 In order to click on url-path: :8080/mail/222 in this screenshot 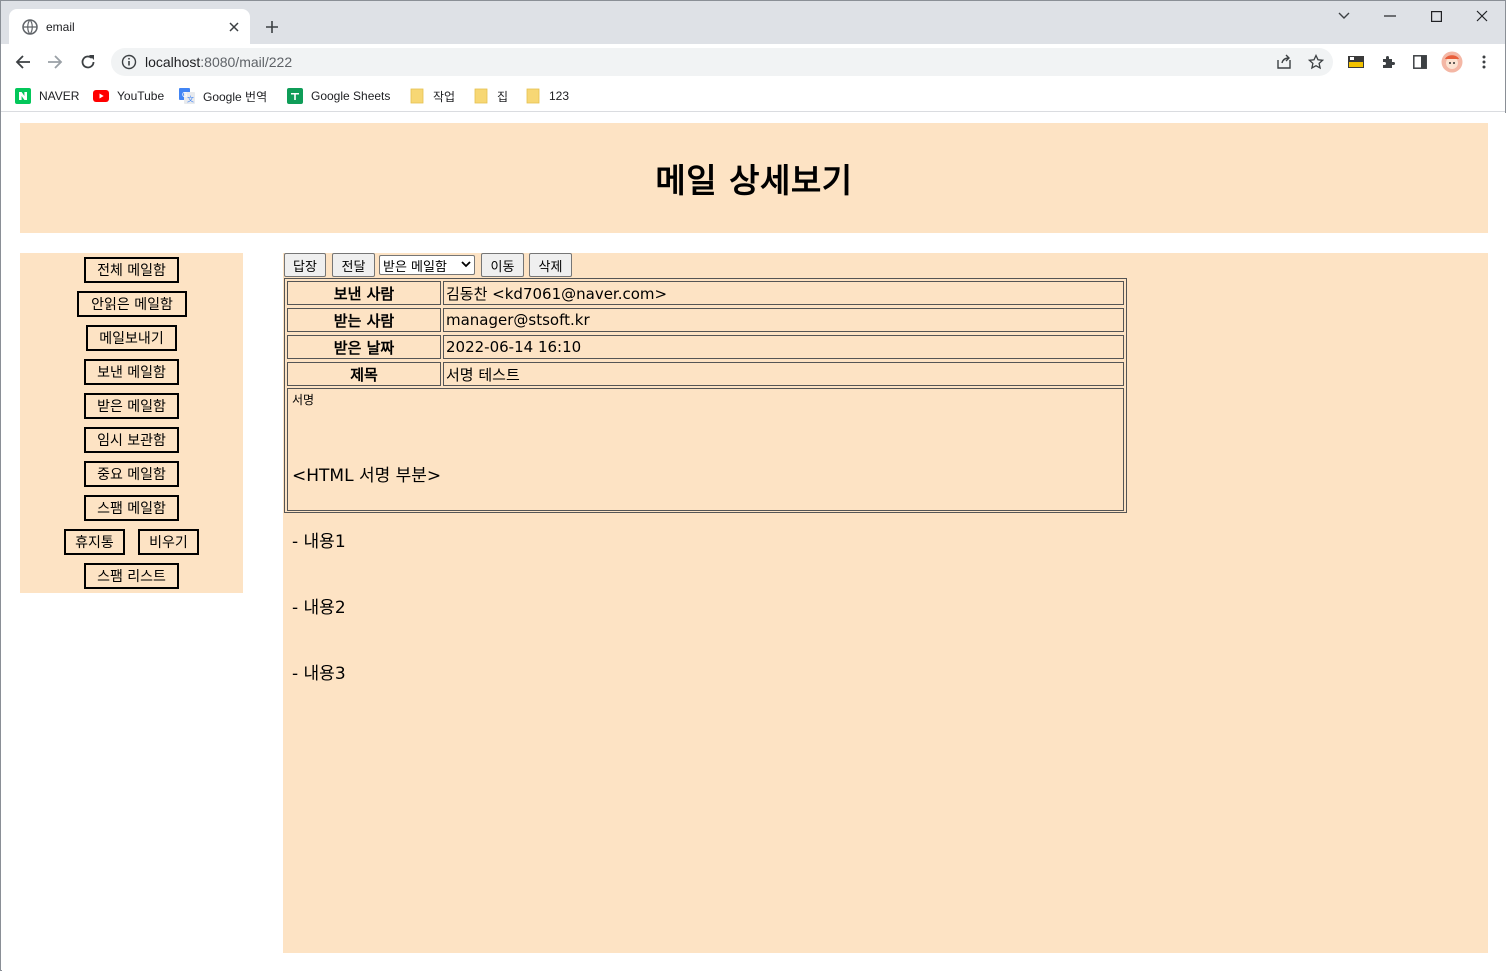, I will do `click(246, 62)`.